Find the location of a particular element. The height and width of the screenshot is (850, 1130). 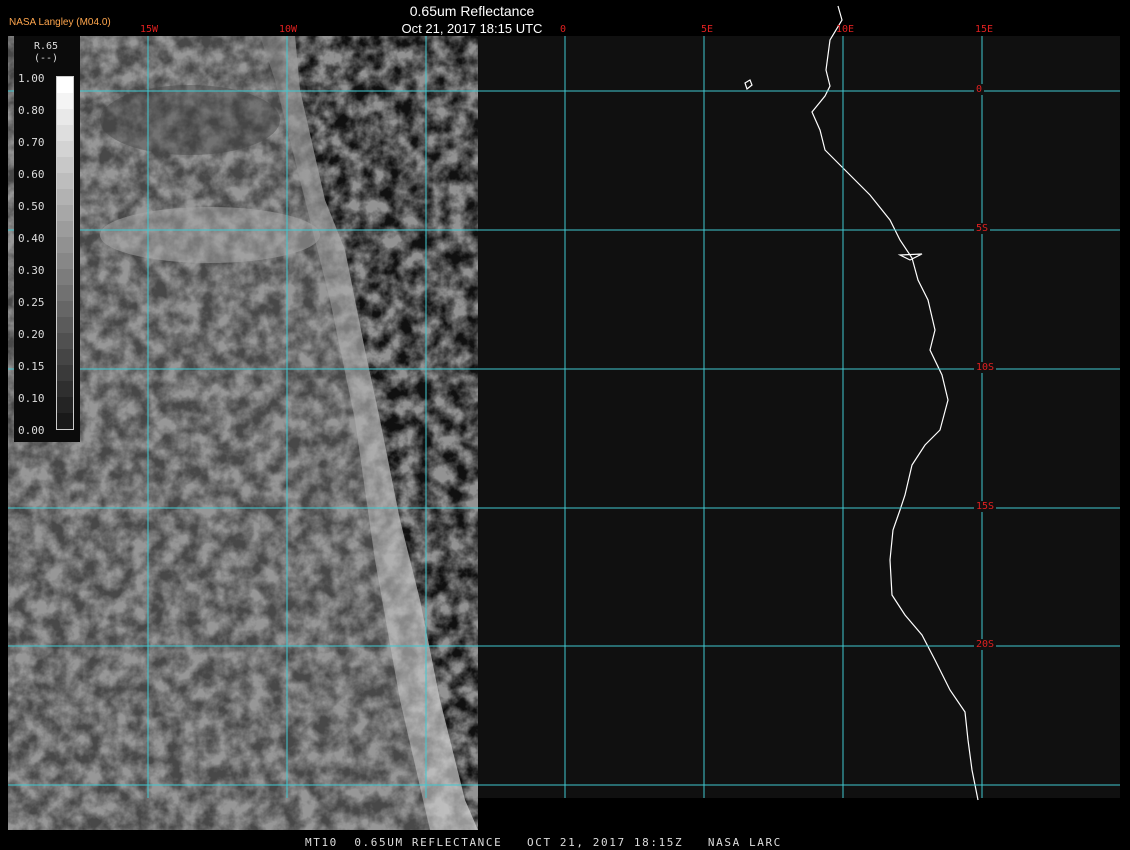

legend-label: 0.50 is located at coordinates (31, 206).